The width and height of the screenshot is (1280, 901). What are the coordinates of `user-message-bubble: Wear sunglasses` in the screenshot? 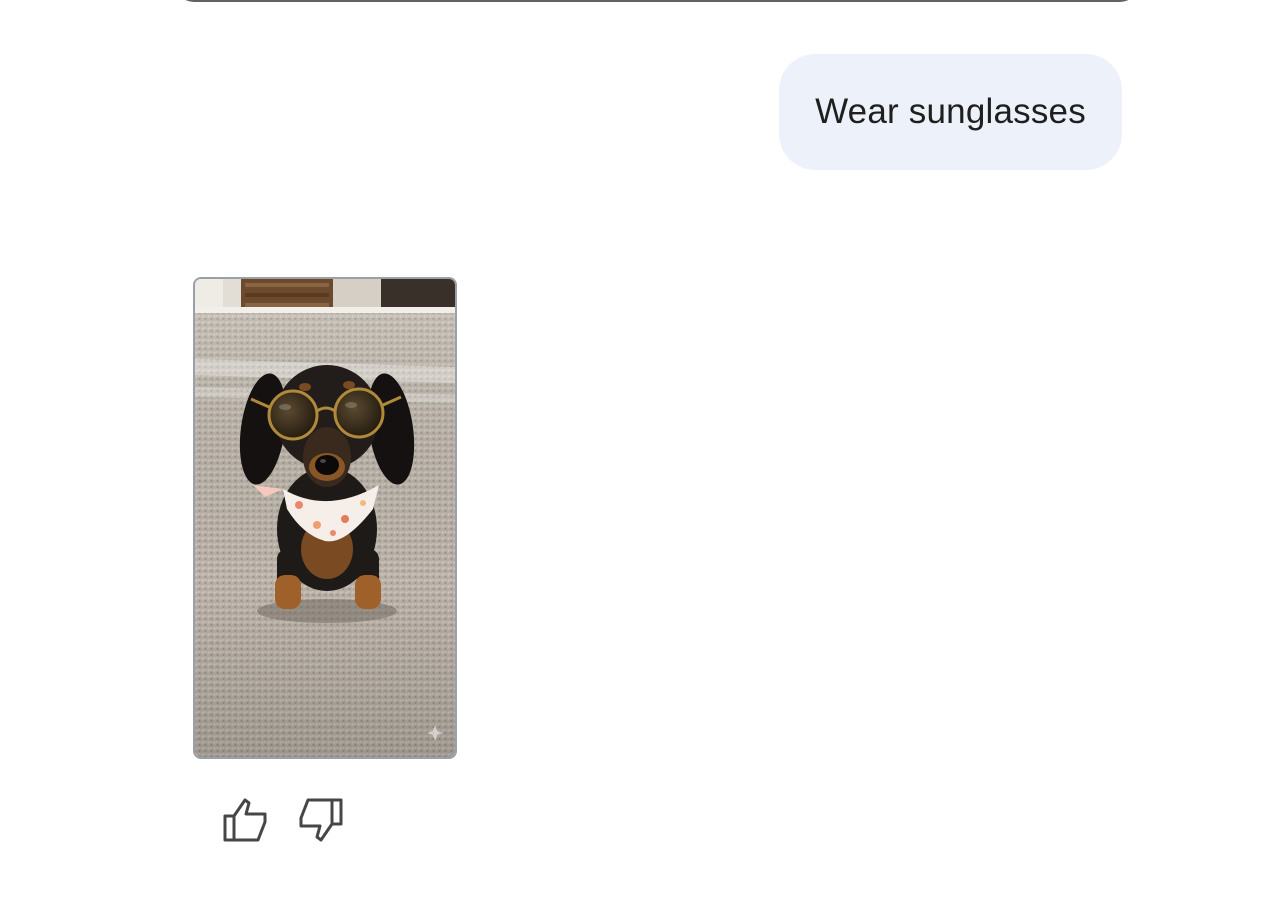 It's located at (950, 112).